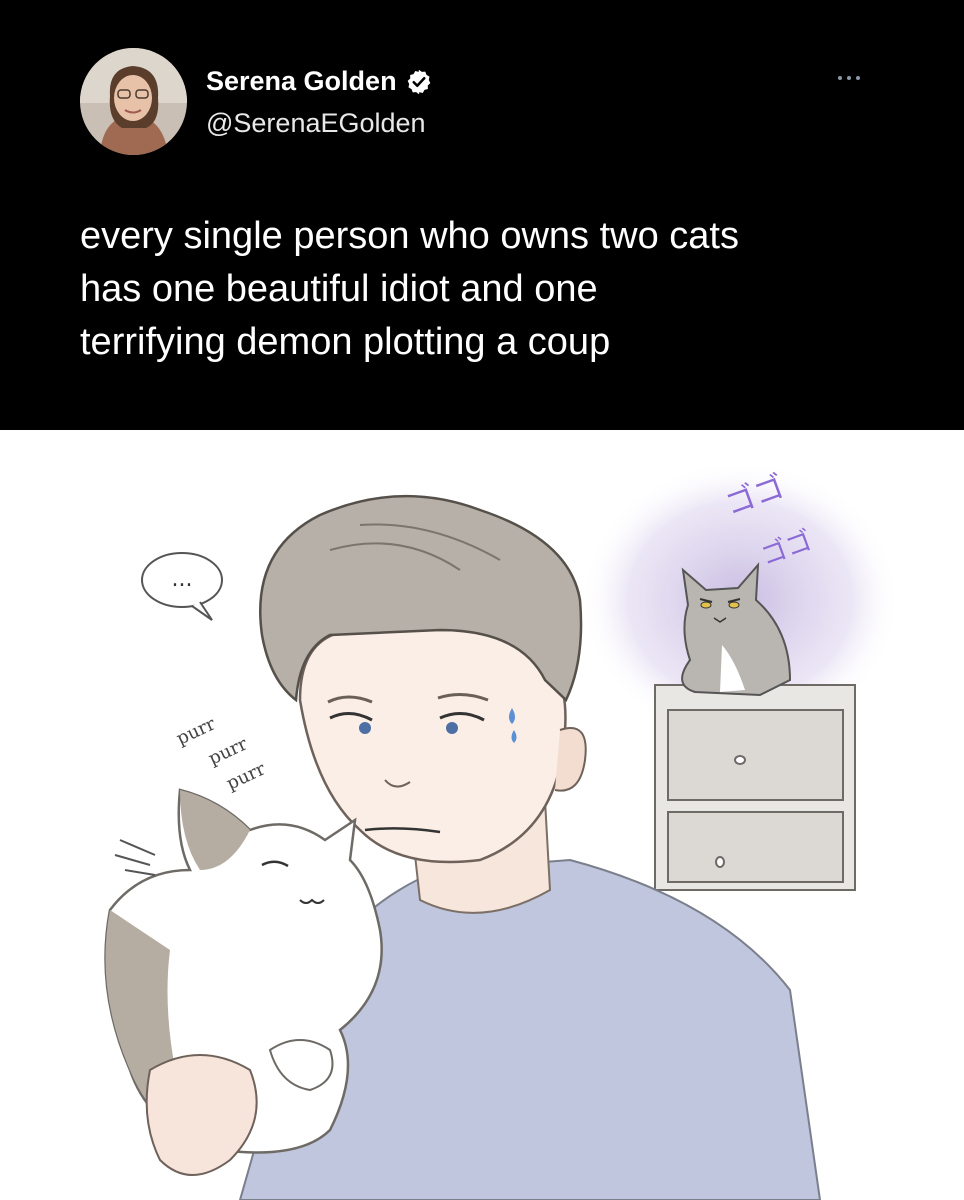 This screenshot has height=1200, width=964. Describe the element at coordinates (570, 759) in the screenshot. I see `man-ear` at that location.